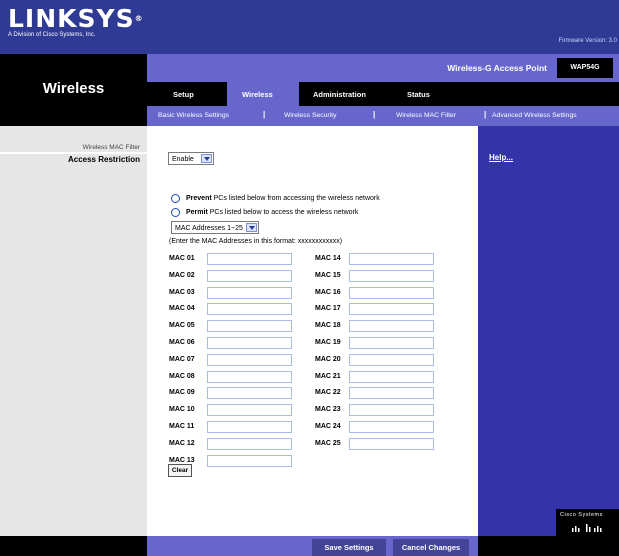 This screenshot has height=556, width=619. What do you see at coordinates (310, 115) in the screenshot?
I see `subtab-wireless-security: Wireless Security` at bounding box center [310, 115].